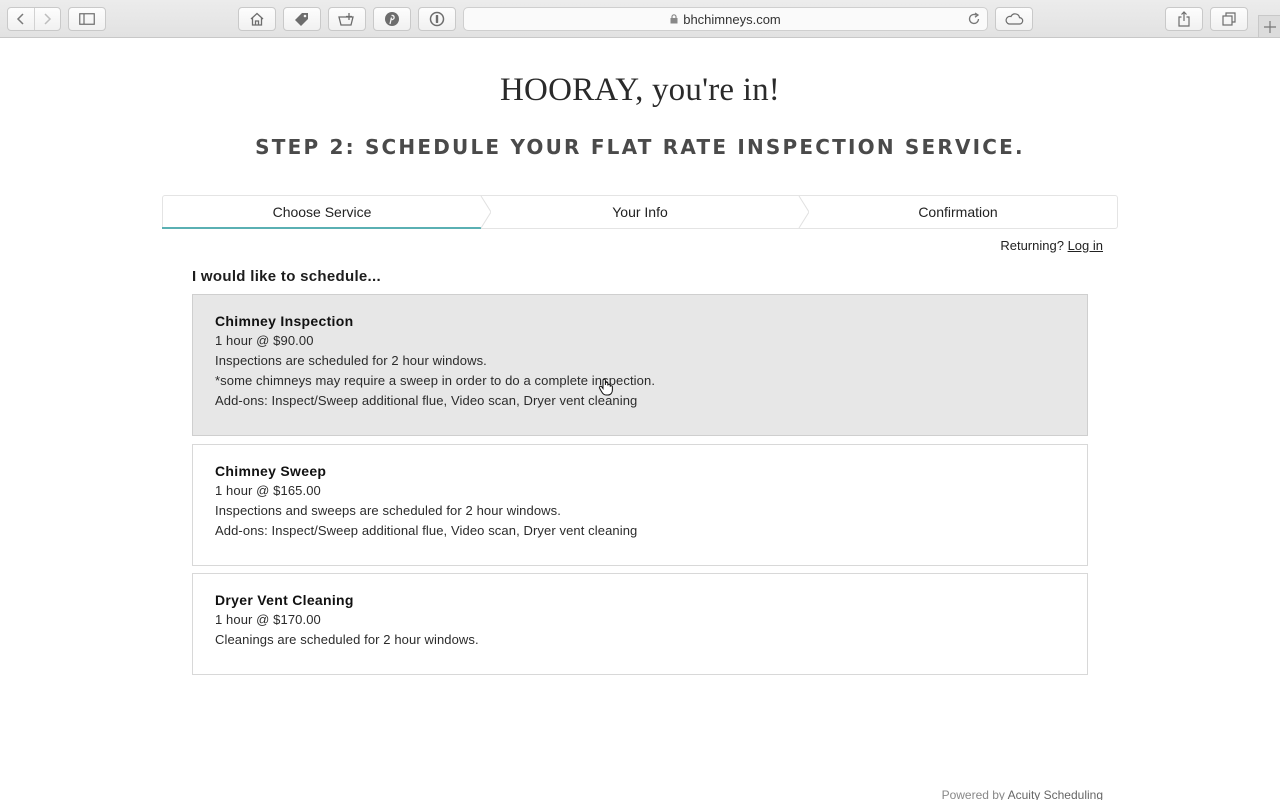  Describe the element at coordinates (264, 340) in the screenshot. I see `service-price: 1 hour @ $90.00` at that location.